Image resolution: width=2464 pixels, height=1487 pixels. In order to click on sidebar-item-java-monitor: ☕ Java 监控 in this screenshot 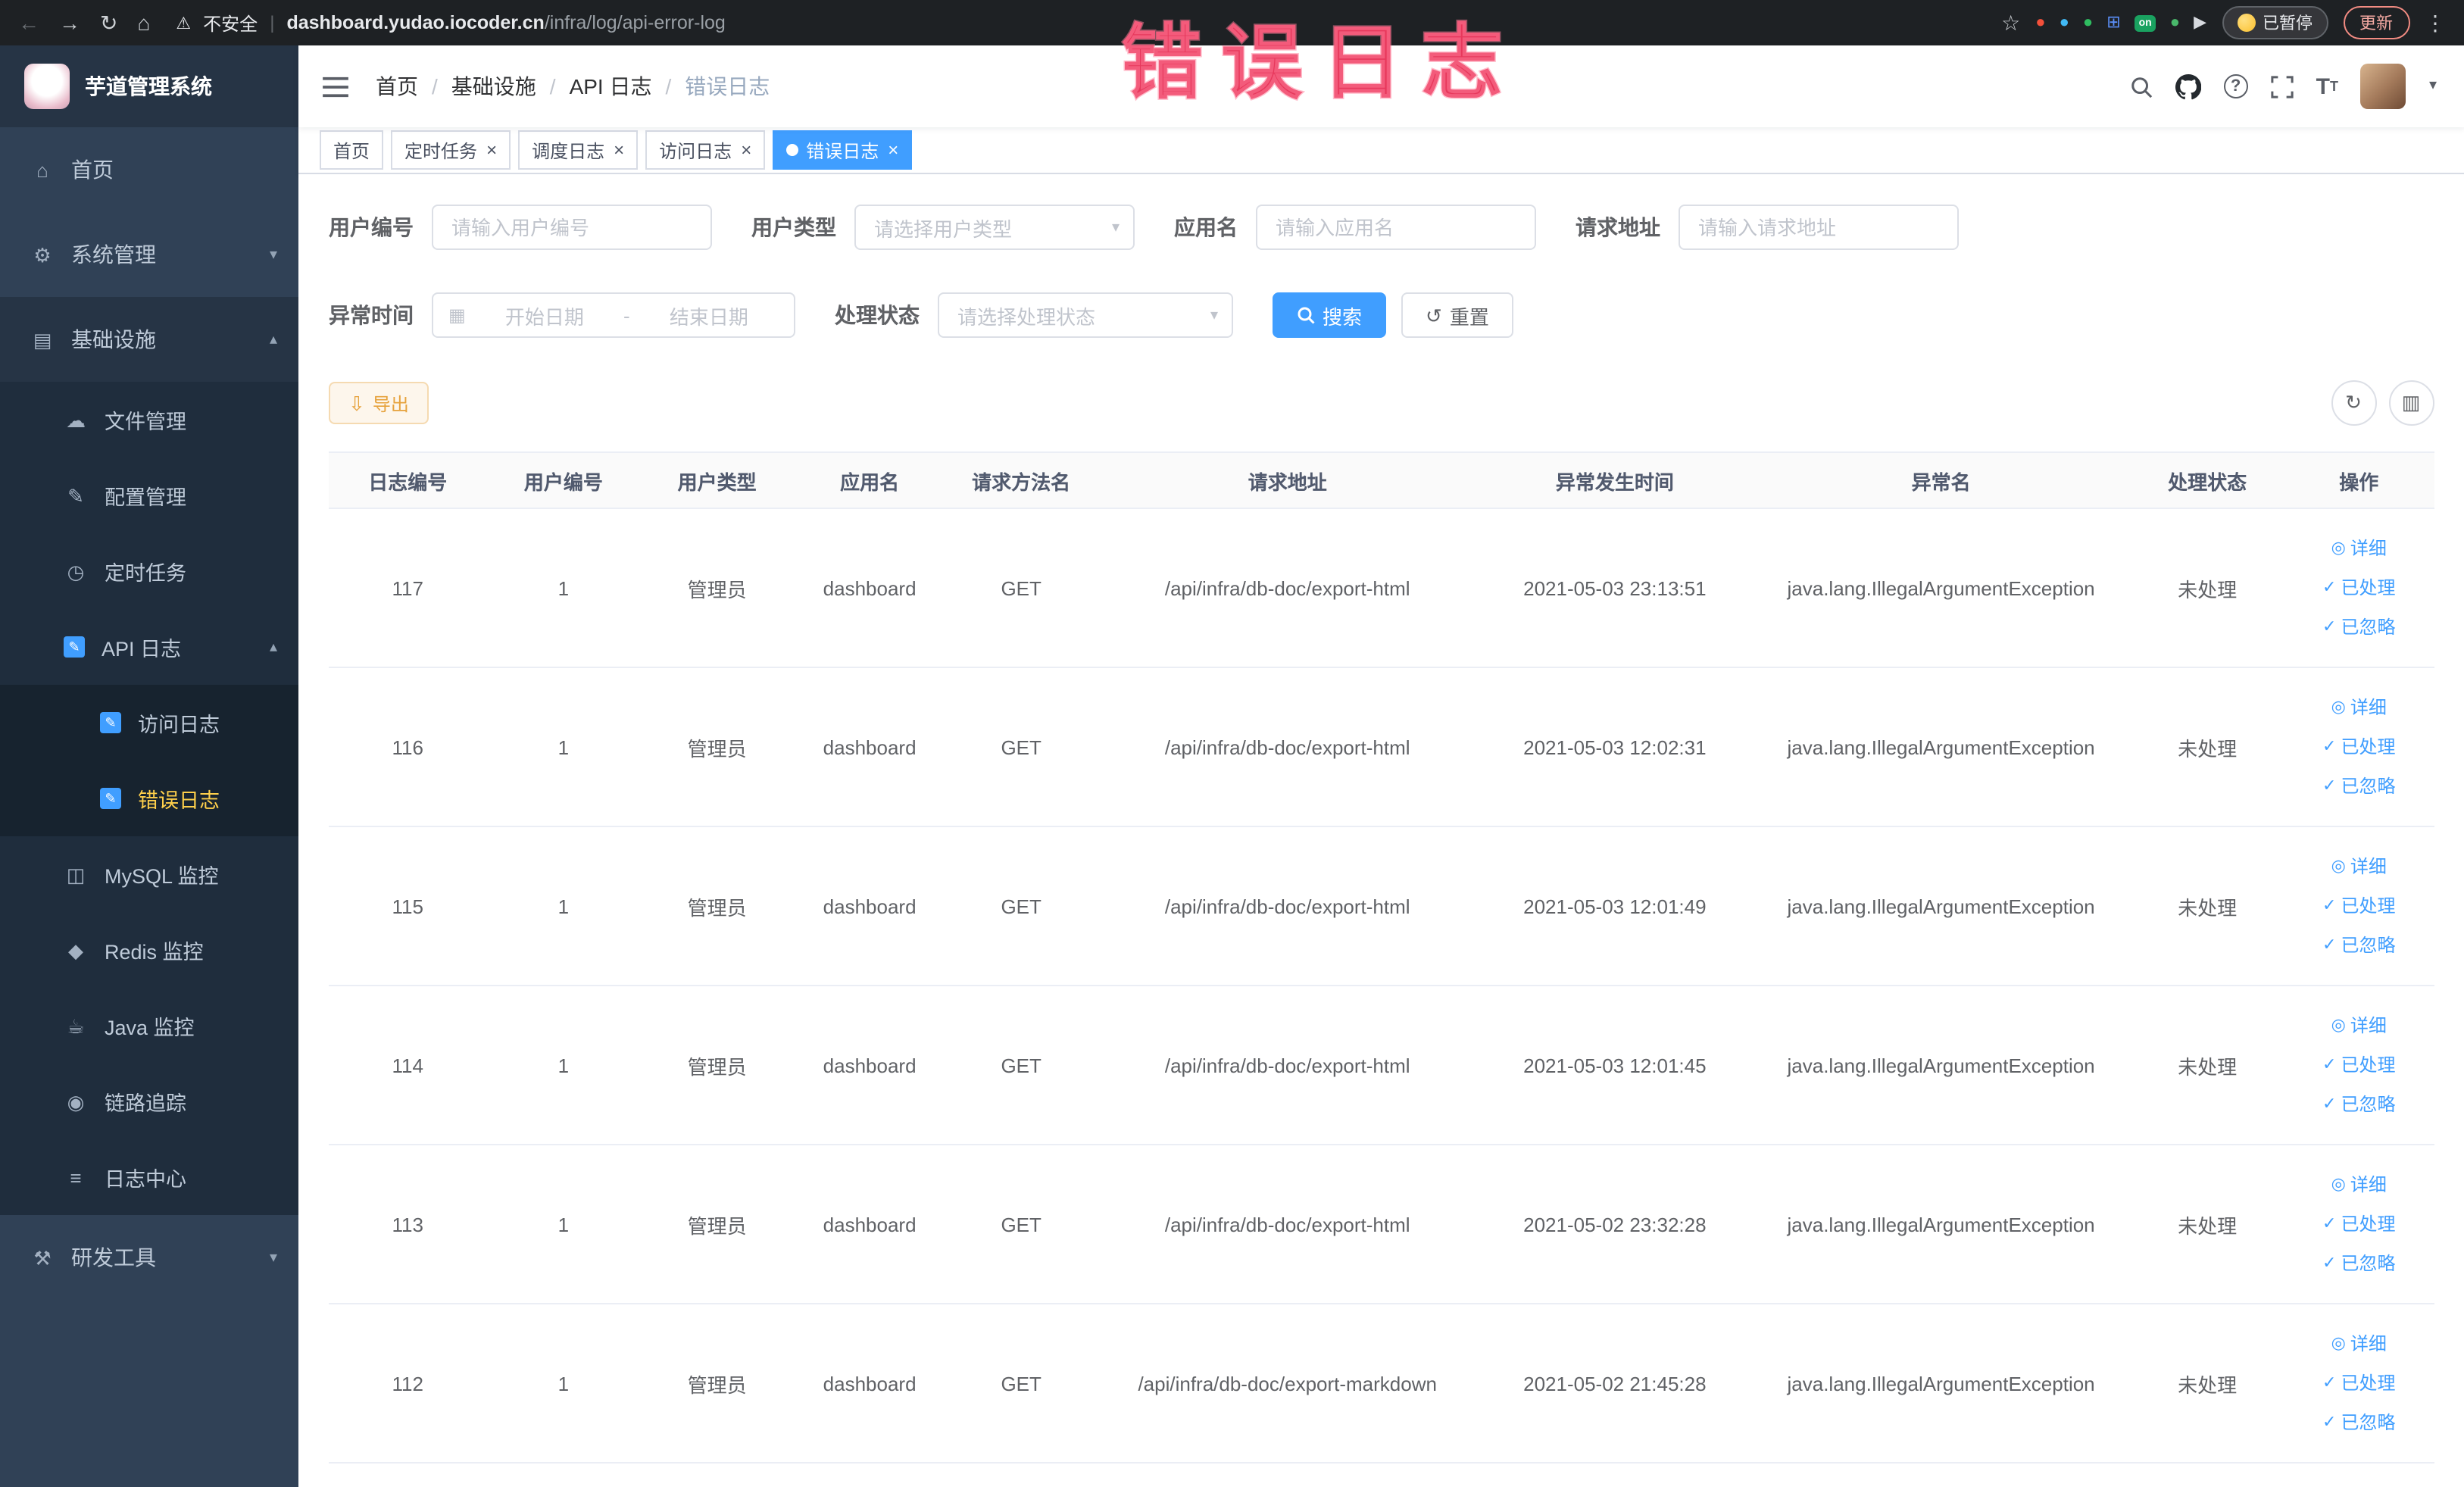, I will do `click(149, 1026)`.